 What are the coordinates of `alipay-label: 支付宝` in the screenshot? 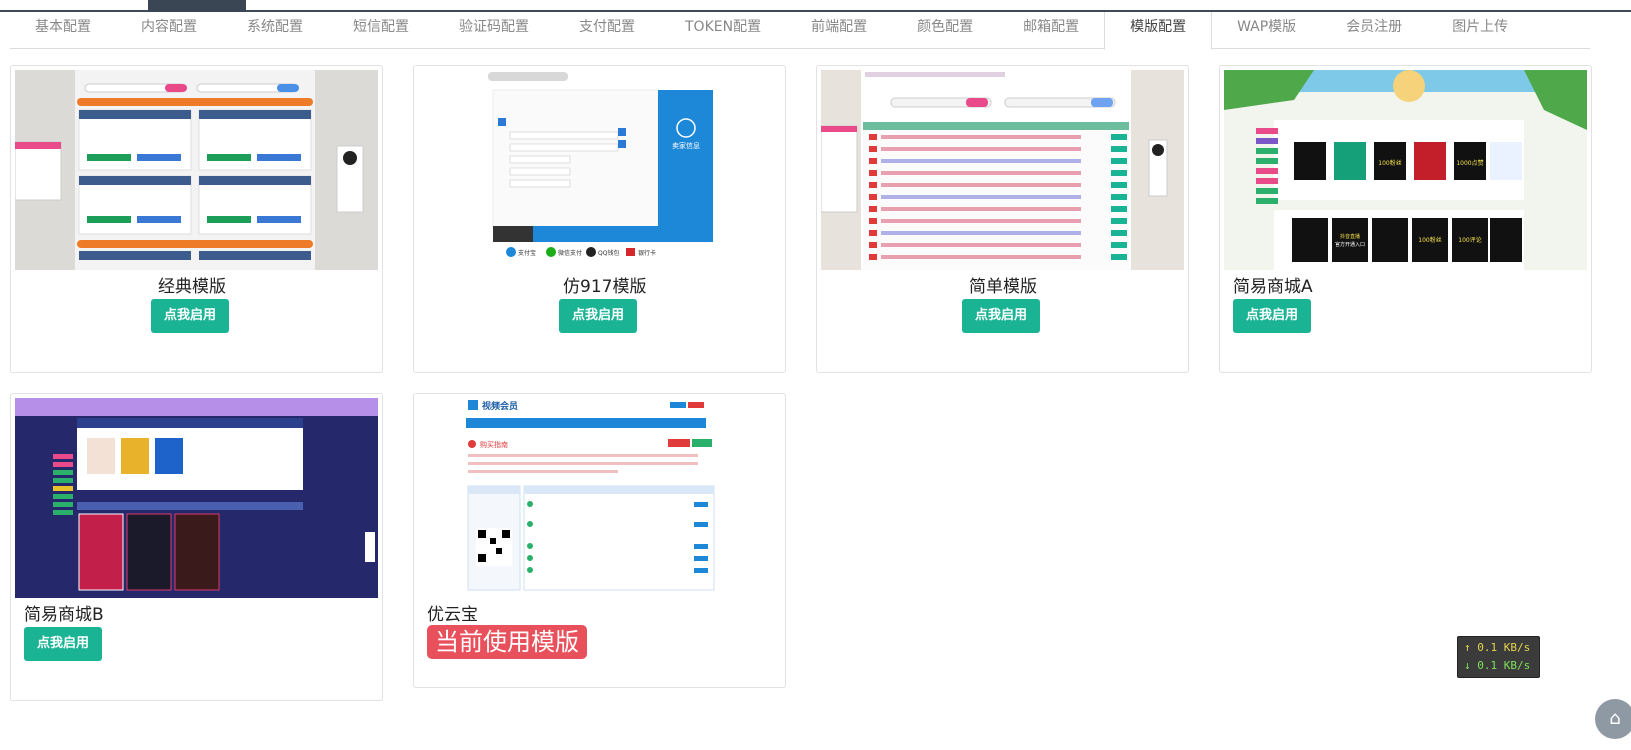 It's located at (527, 253).